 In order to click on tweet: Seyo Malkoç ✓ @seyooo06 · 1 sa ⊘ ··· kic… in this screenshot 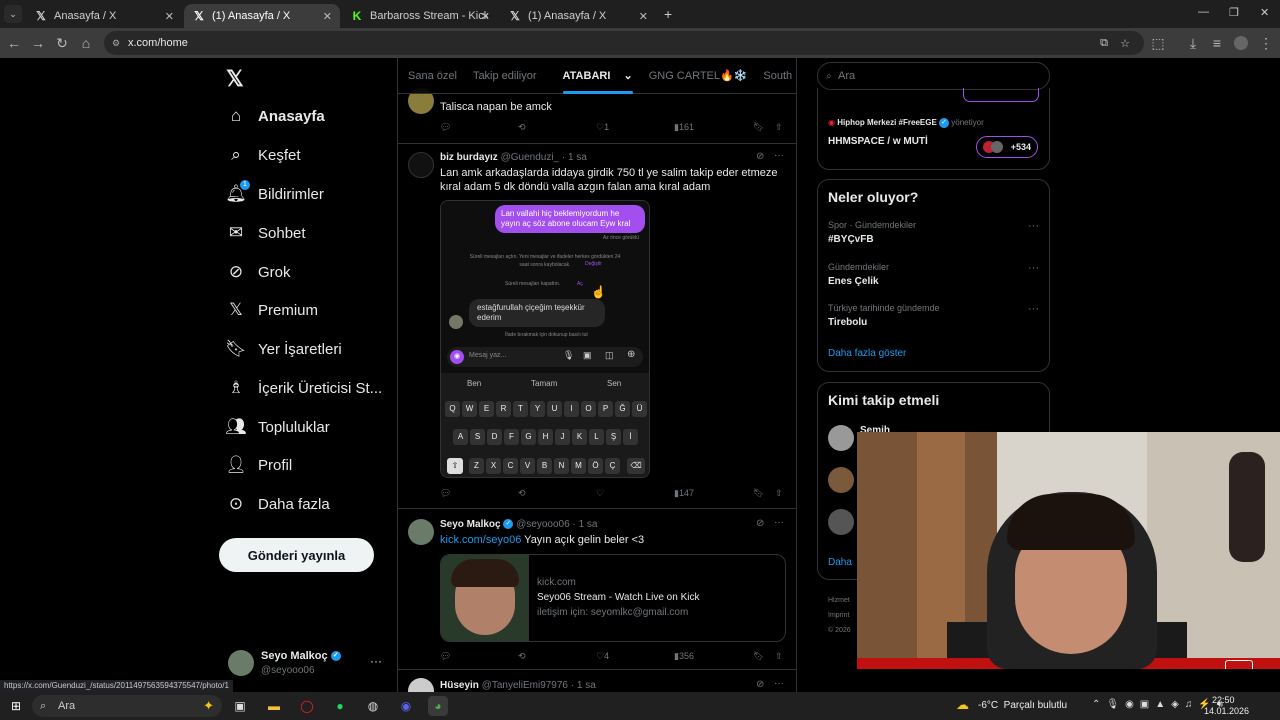, I will do `click(597, 589)`.